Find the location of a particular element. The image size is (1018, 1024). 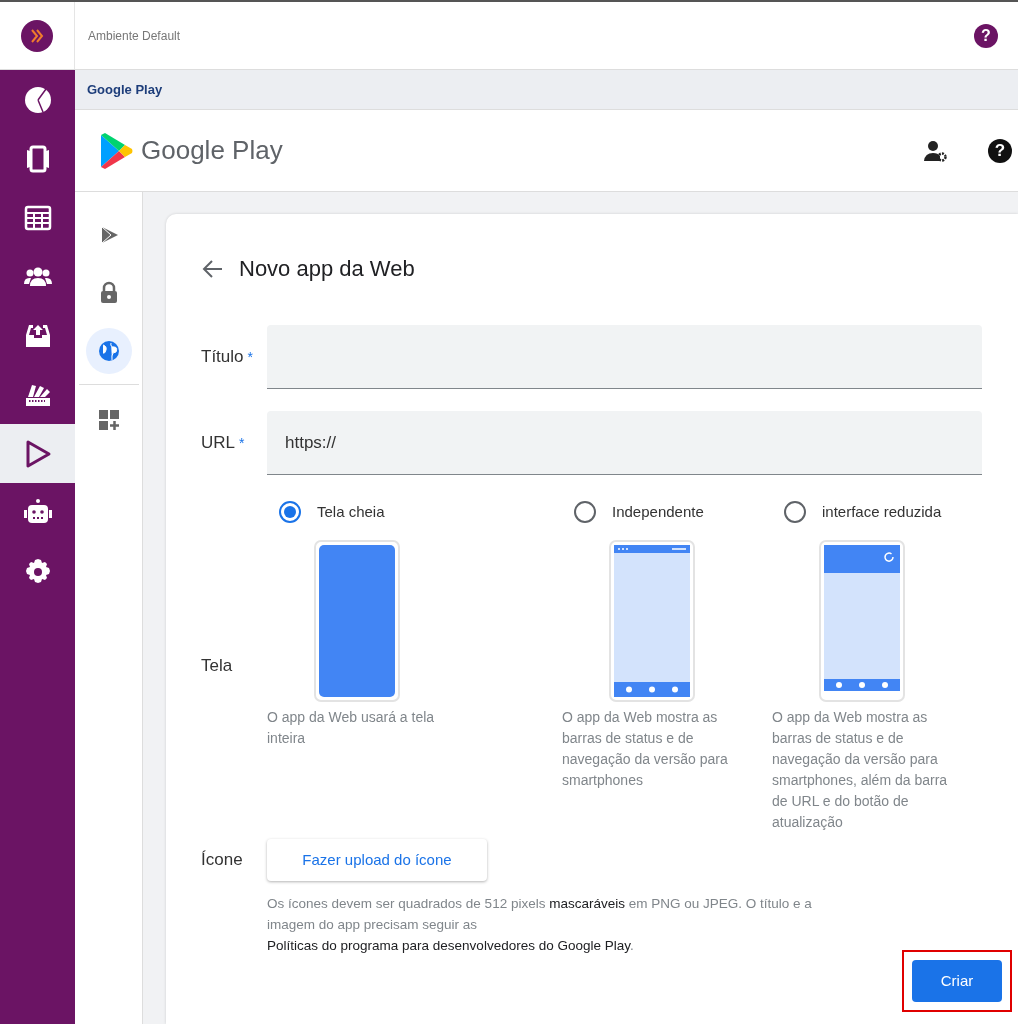

play-logo-icon is located at coordinates (116, 150).